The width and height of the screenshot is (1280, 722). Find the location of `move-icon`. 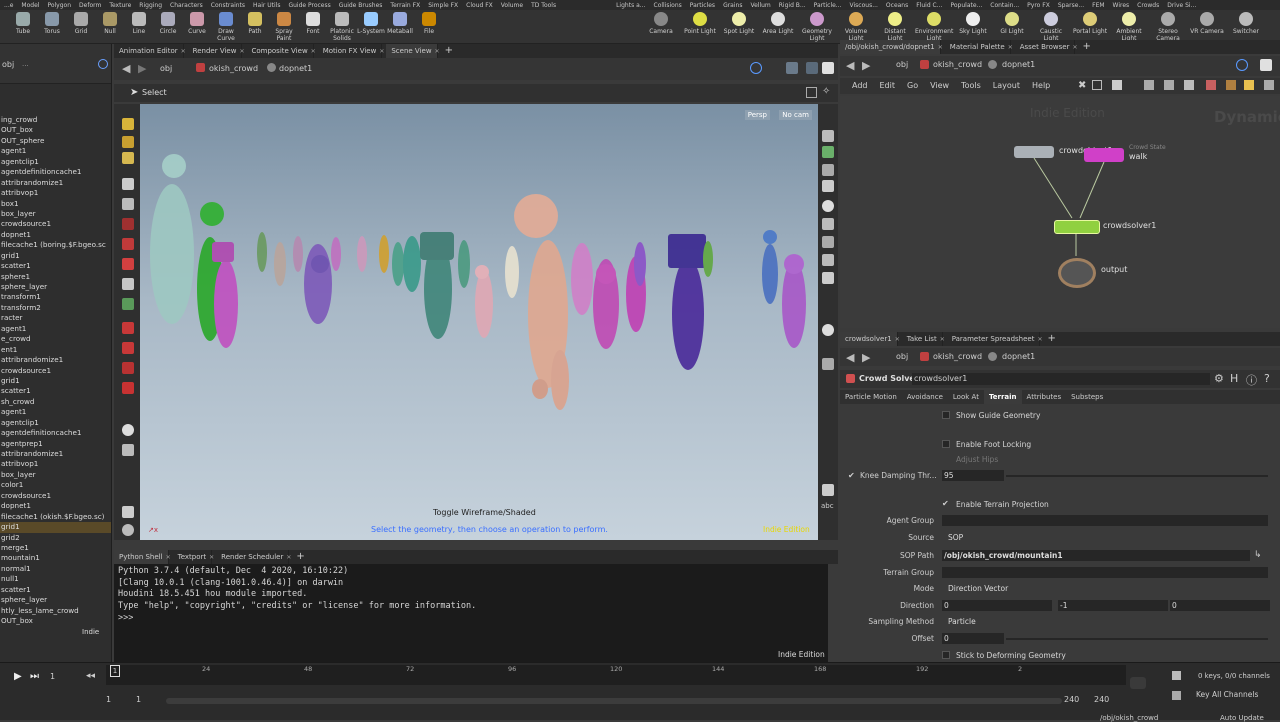

move-icon is located at coordinates (128, 224).